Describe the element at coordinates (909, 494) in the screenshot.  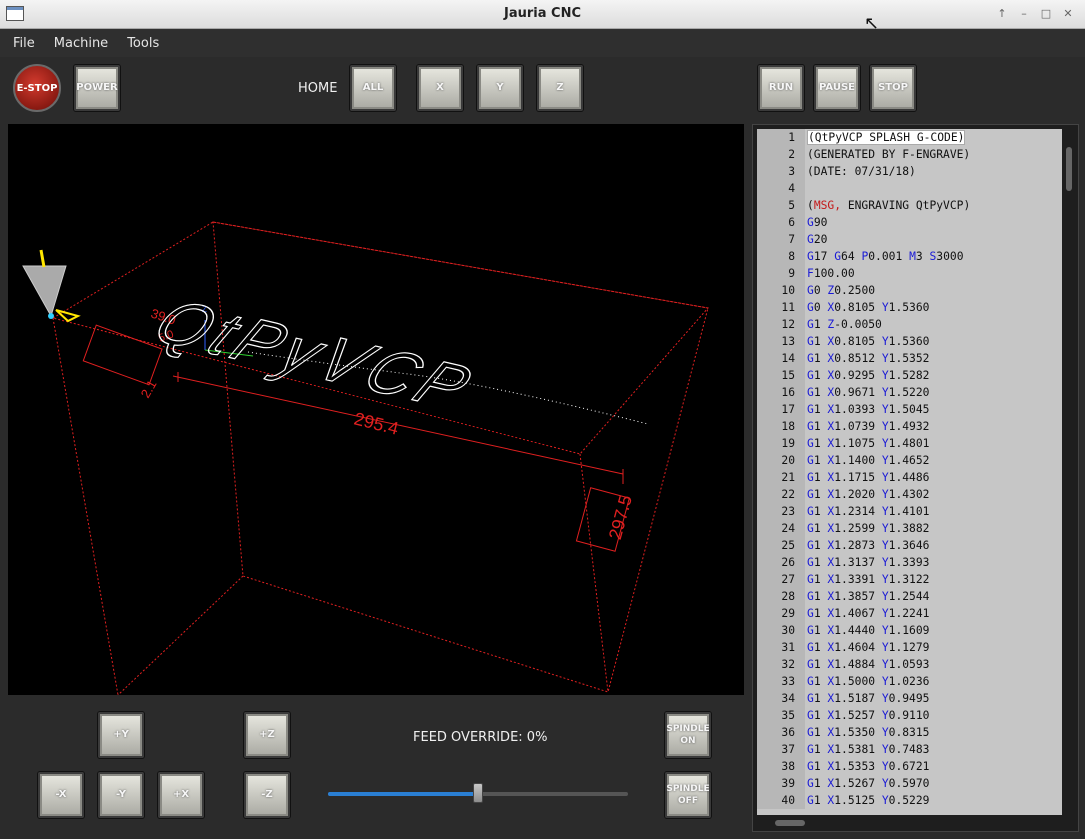
I see `gcode-line: 22 G1 X1.2020 Y1.4302` at that location.